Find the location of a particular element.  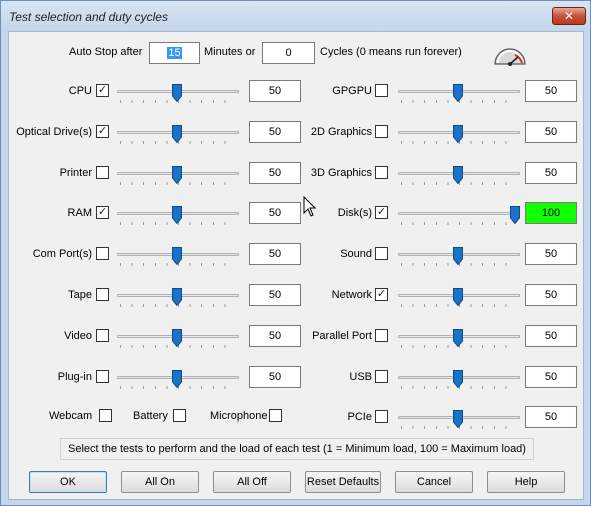

checkbox-plug-in is located at coordinates (102, 376).